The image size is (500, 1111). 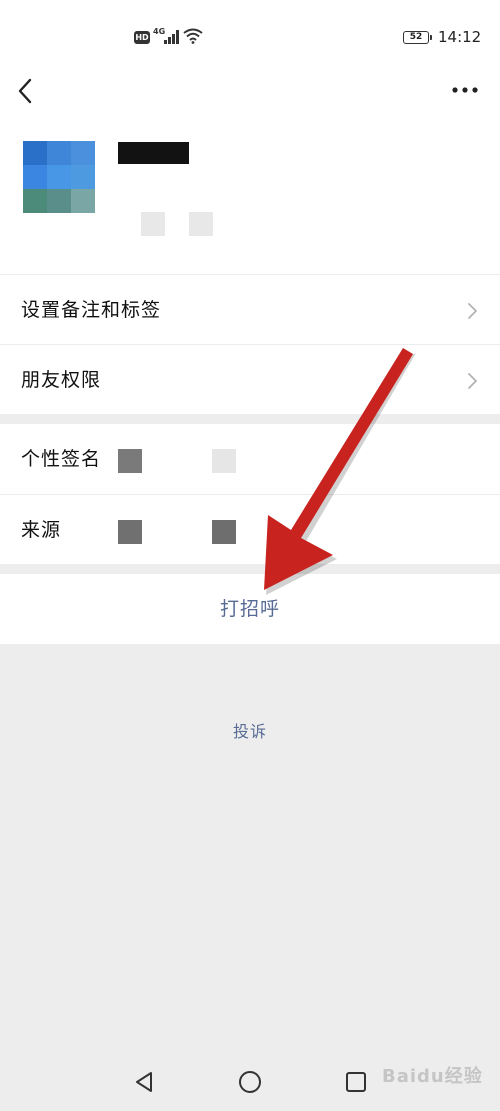 What do you see at coordinates (61, 459) in the screenshot?
I see `signature-label: 个性签名` at bounding box center [61, 459].